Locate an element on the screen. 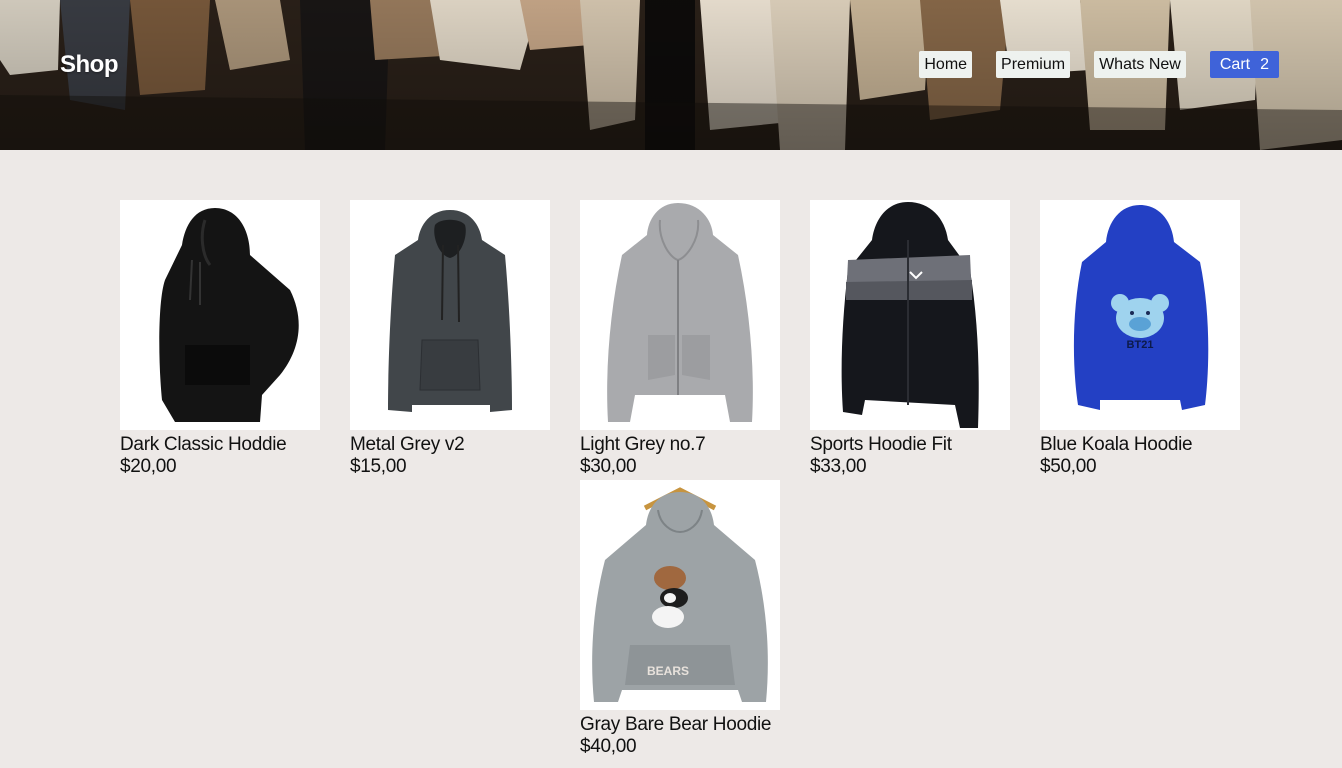 The width and height of the screenshot is (1342, 768). sports-zip-hoodie-image is located at coordinates (910, 315).